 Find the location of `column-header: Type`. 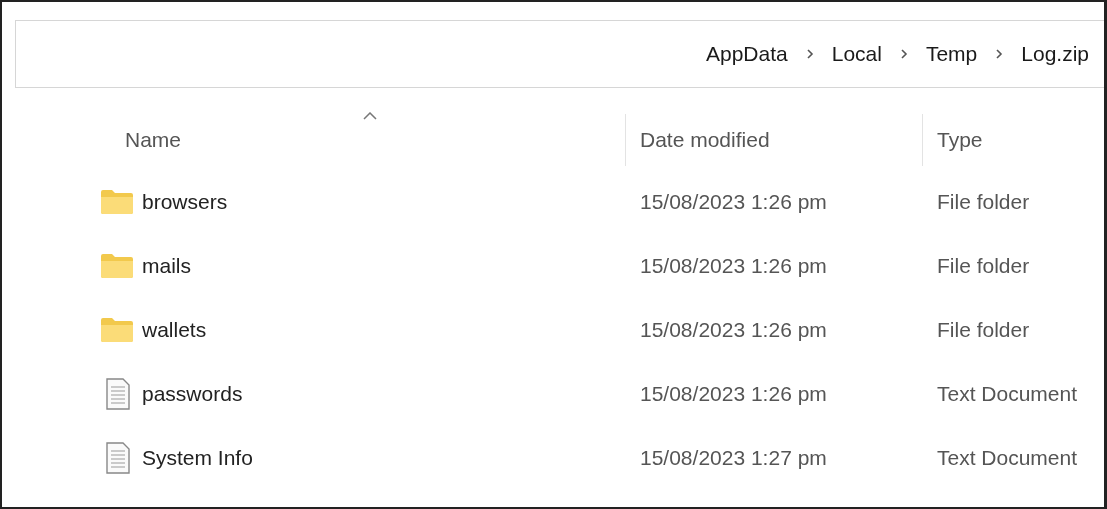

column-header: Type is located at coordinates (1013, 140).